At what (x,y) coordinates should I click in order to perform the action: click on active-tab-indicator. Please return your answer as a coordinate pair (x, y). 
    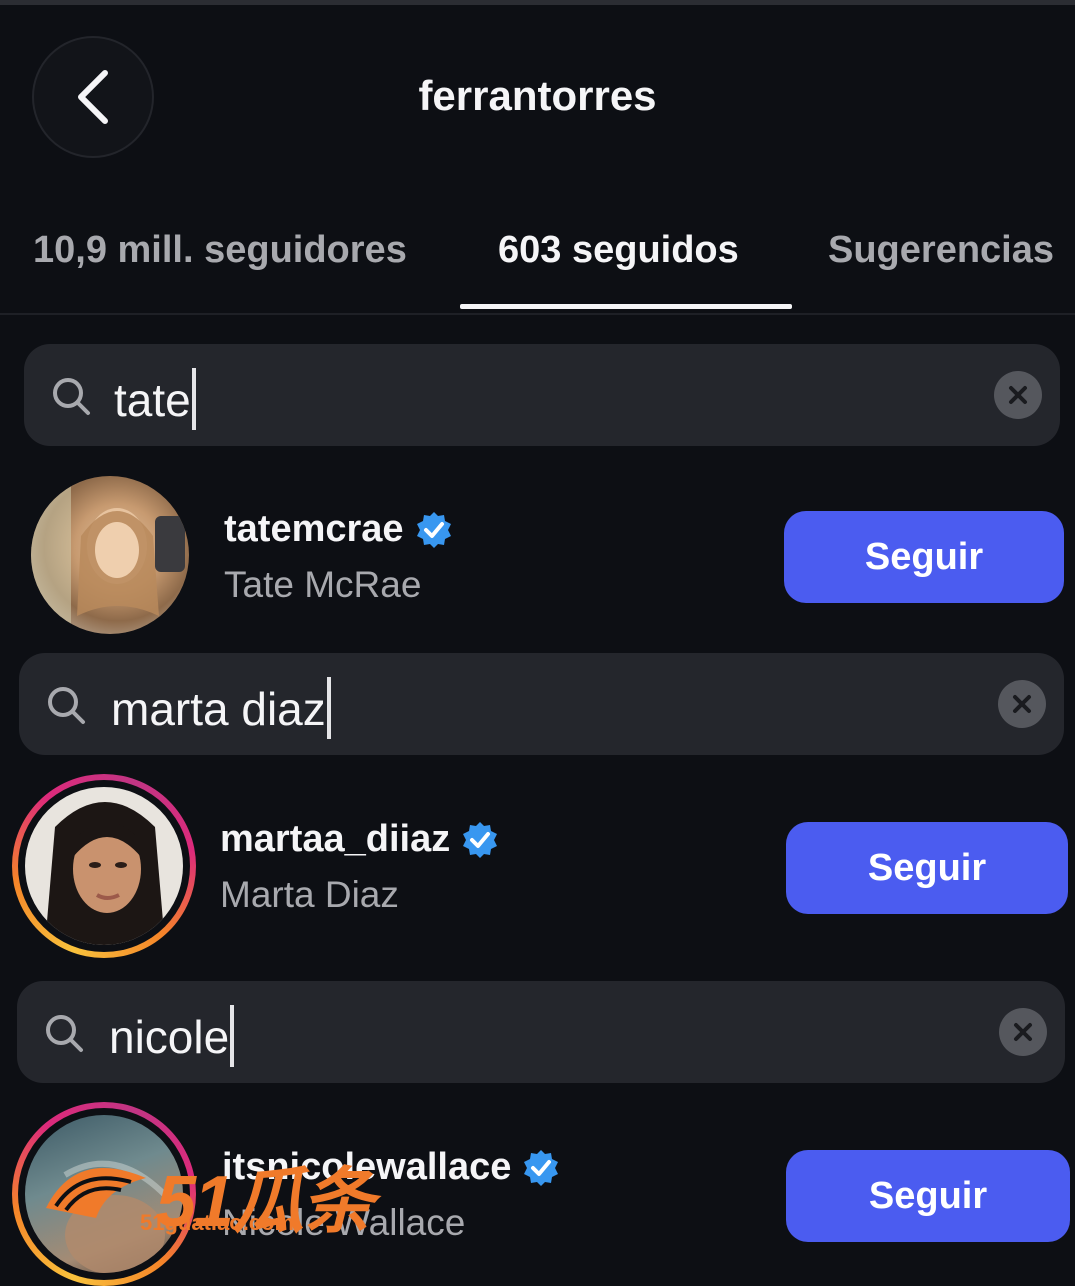
    Looking at the image, I should click on (626, 306).